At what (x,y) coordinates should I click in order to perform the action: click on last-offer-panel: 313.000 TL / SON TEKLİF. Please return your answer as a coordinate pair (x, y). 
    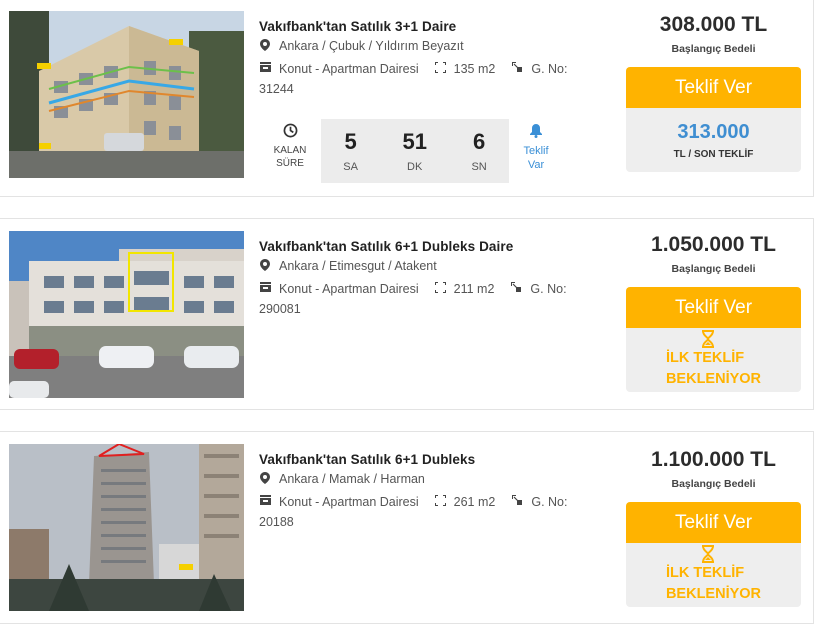
    Looking at the image, I should click on (713, 140).